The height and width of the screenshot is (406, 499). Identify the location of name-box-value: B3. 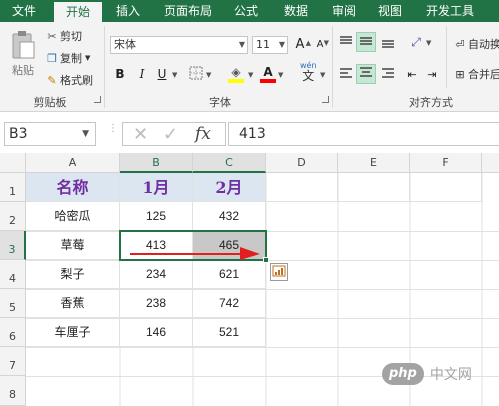
(18, 134).